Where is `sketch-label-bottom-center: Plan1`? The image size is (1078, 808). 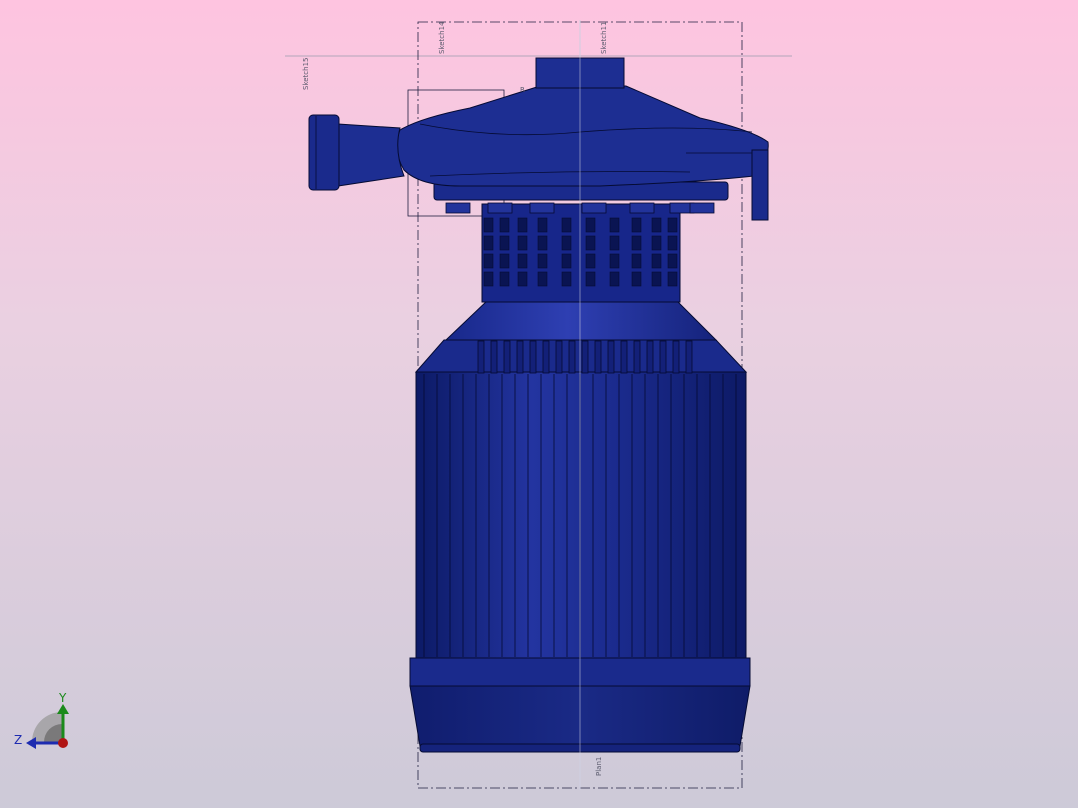 sketch-label-bottom-center: Plan1 is located at coordinates (599, 766).